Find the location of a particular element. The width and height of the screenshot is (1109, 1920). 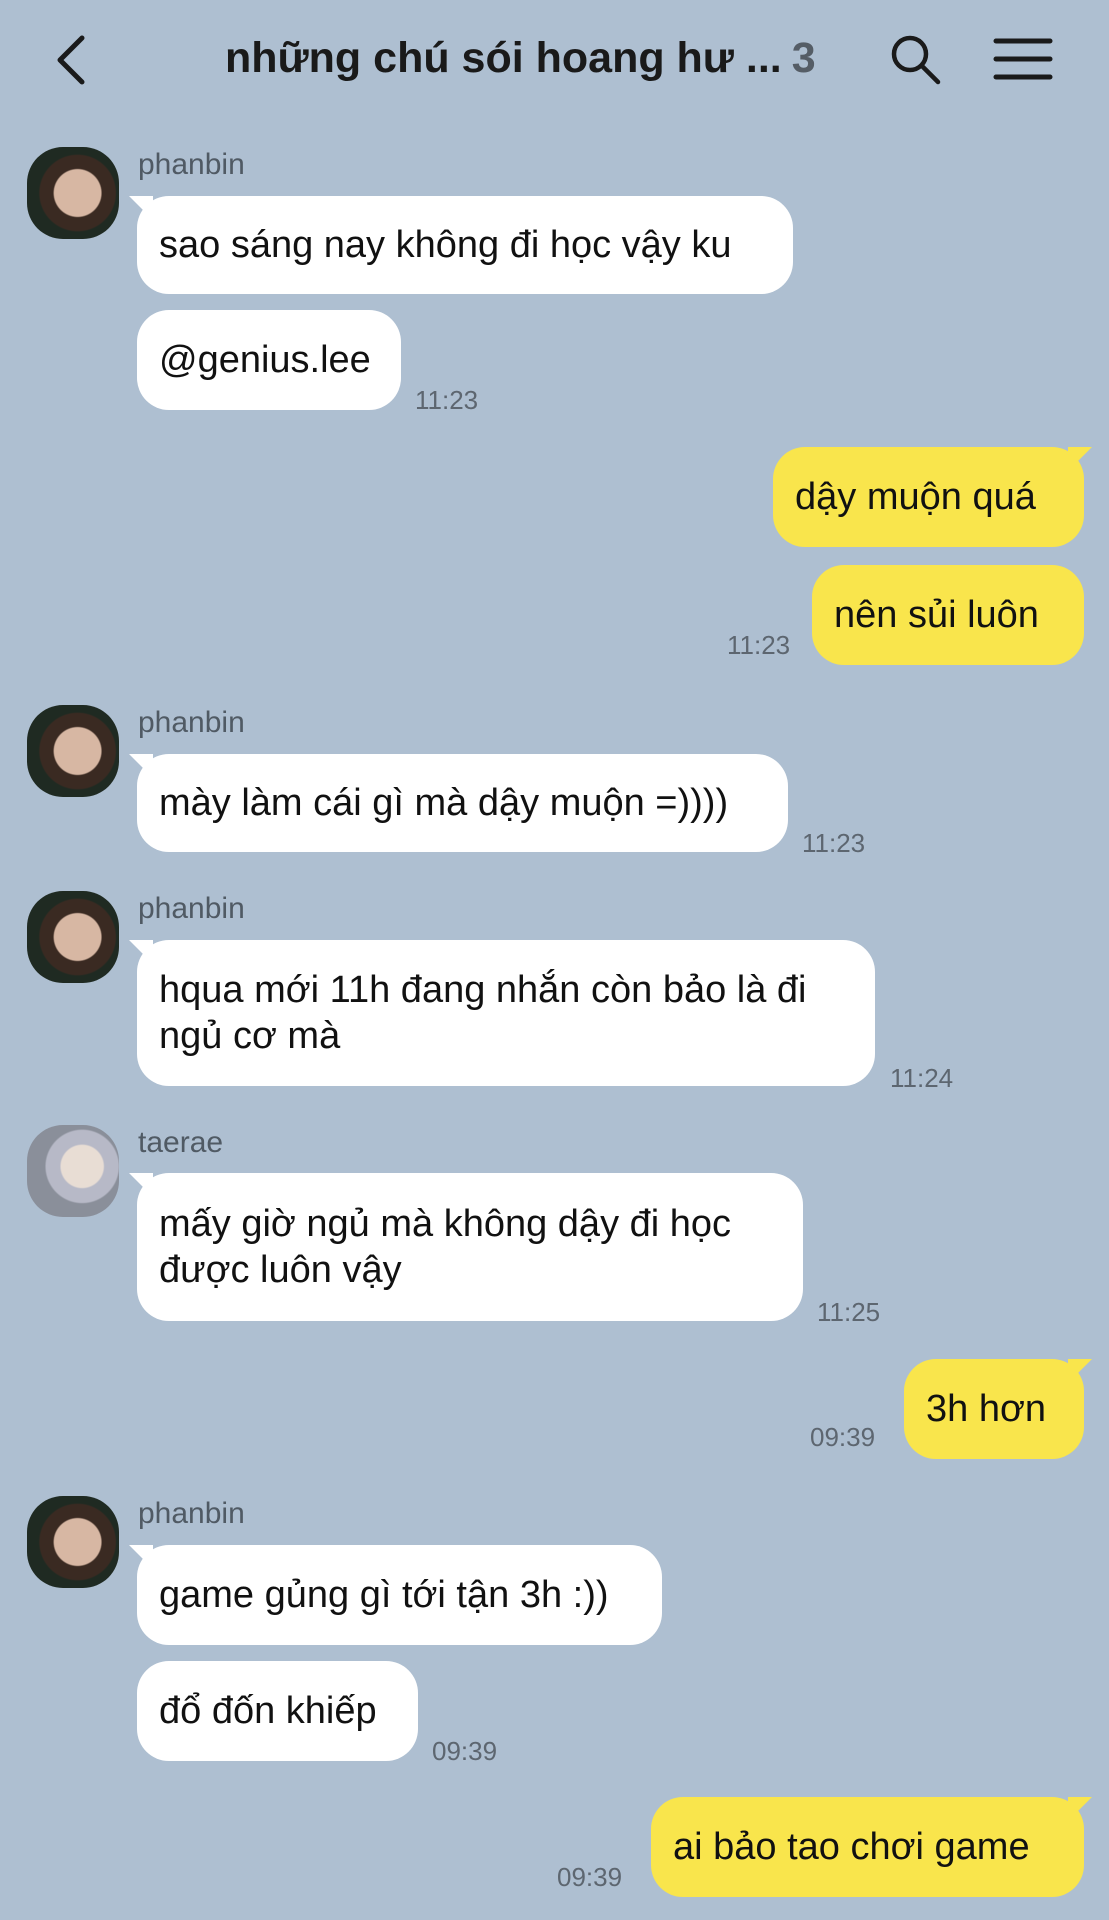

message-bubble-incoming: sao sáng nay không đi học vậy ku is located at coordinates (461, 245).